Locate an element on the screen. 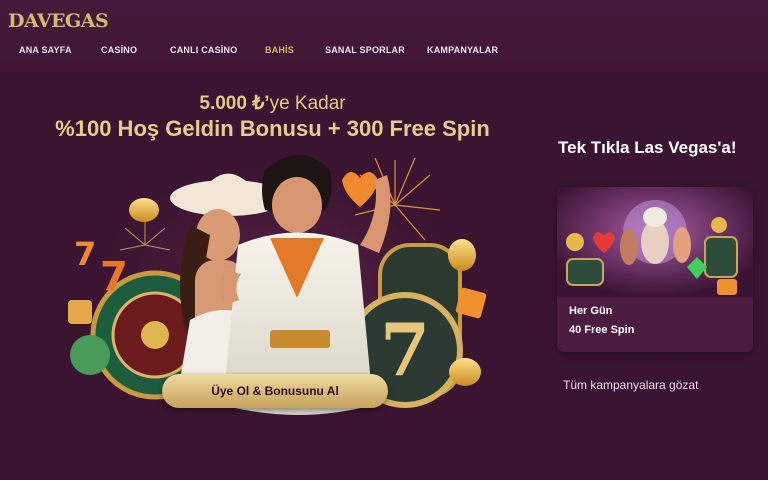  nav-item-live-casino: CANLI CASİNO is located at coordinates (203, 50).